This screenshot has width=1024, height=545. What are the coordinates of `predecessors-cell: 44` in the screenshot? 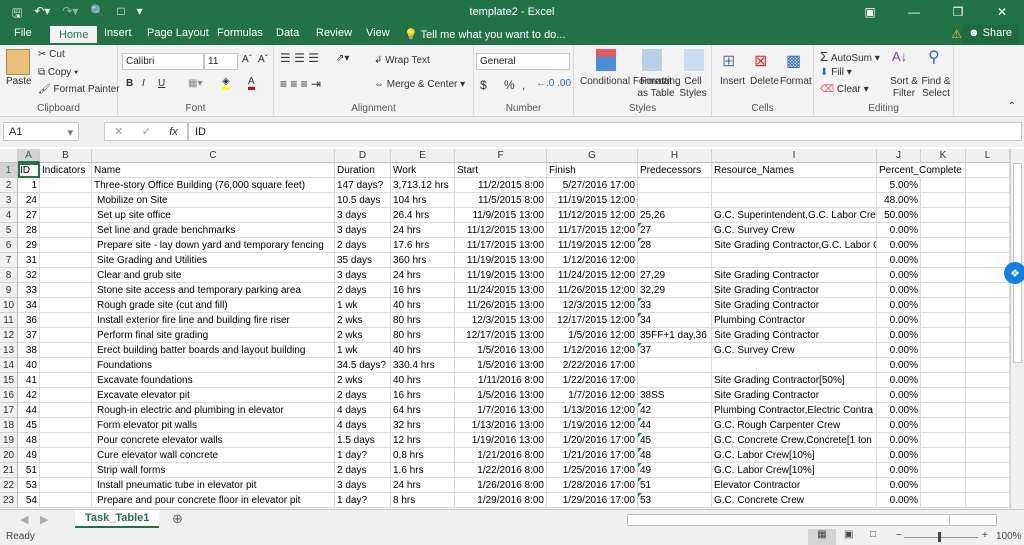 It's located at (675, 425).